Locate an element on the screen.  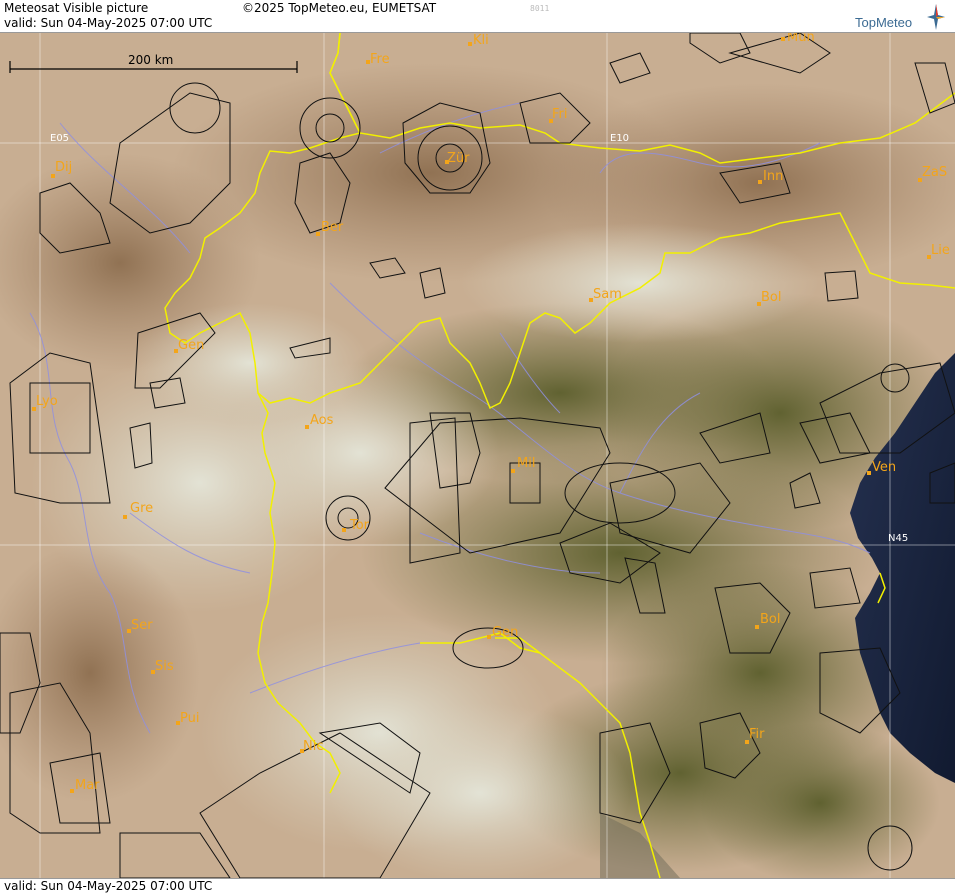
city-gen-ch: Gen is located at coordinates (189, 345).